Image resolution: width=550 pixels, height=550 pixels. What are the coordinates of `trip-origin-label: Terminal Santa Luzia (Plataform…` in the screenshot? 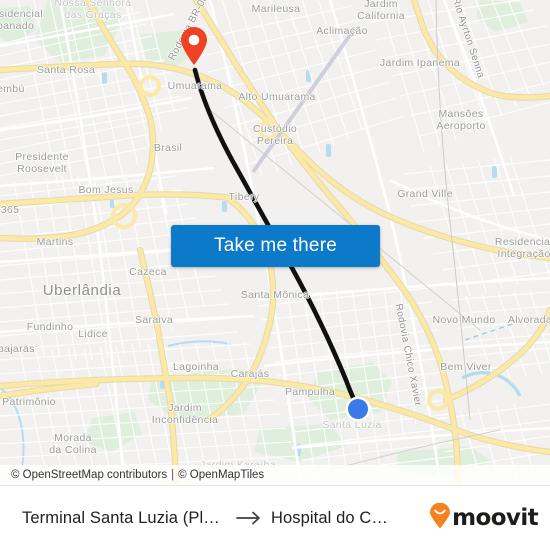 It's located at (124, 517).